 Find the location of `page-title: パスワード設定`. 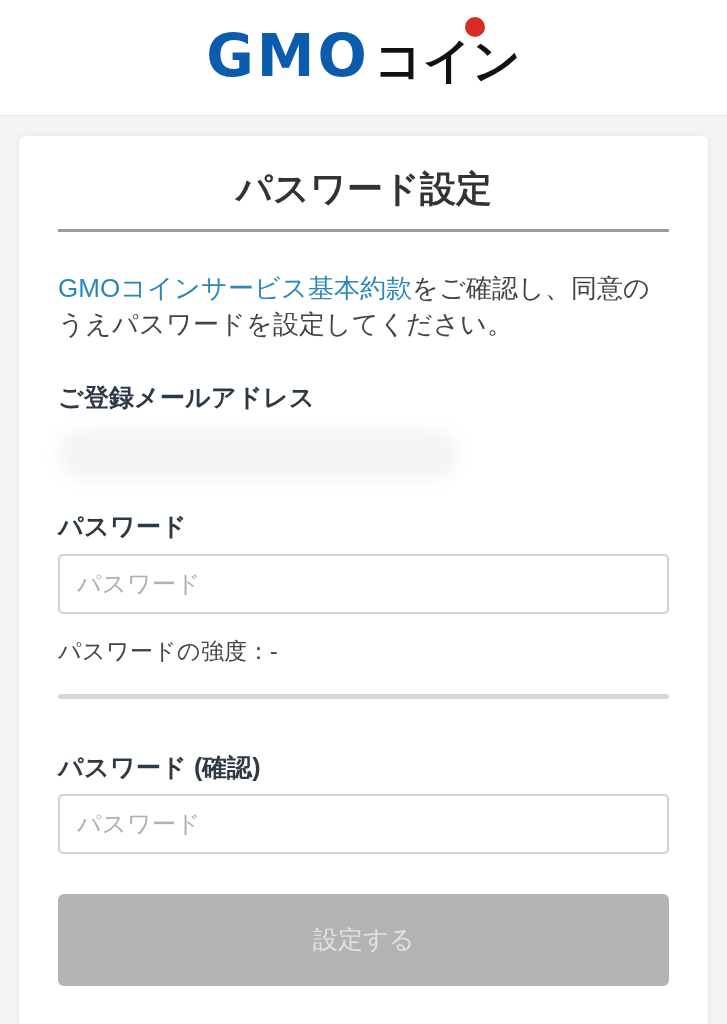

page-title: パスワード設定 is located at coordinates (363, 188).